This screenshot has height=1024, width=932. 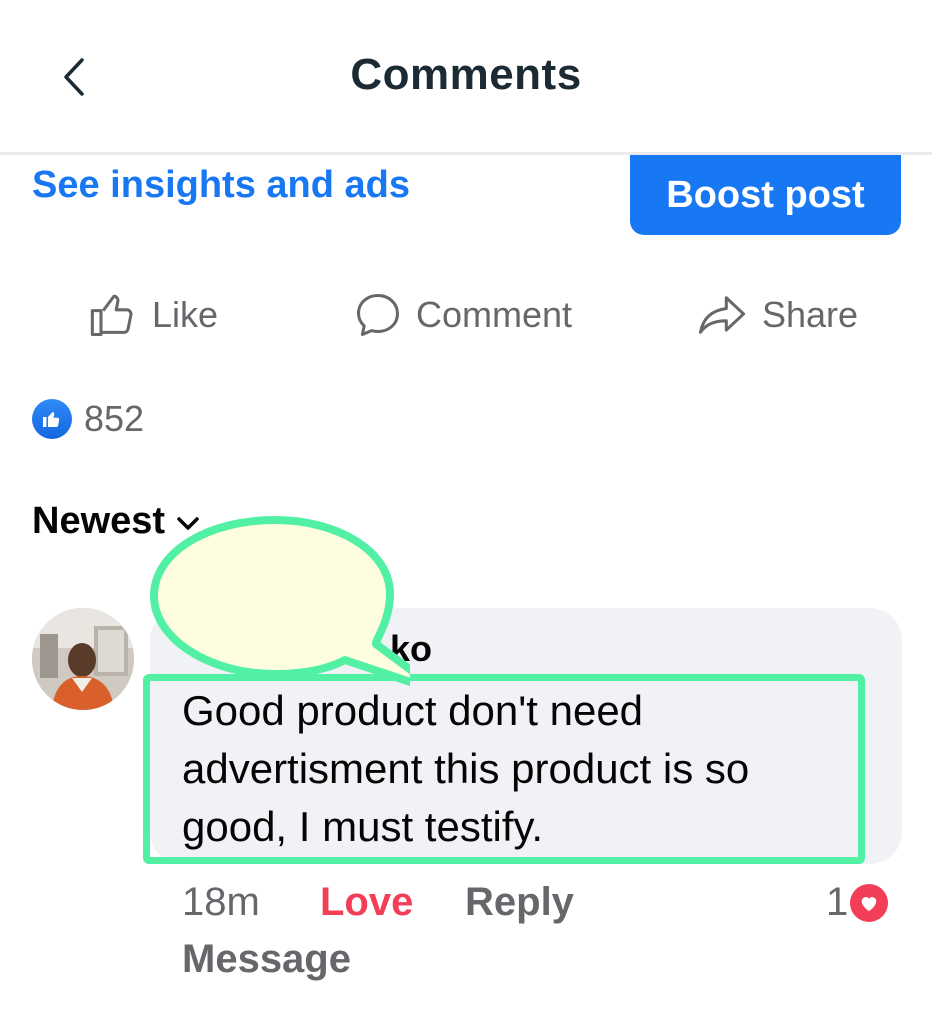 What do you see at coordinates (111, 315) in the screenshot?
I see `thumbs-up-icon` at bounding box center [111, 315].